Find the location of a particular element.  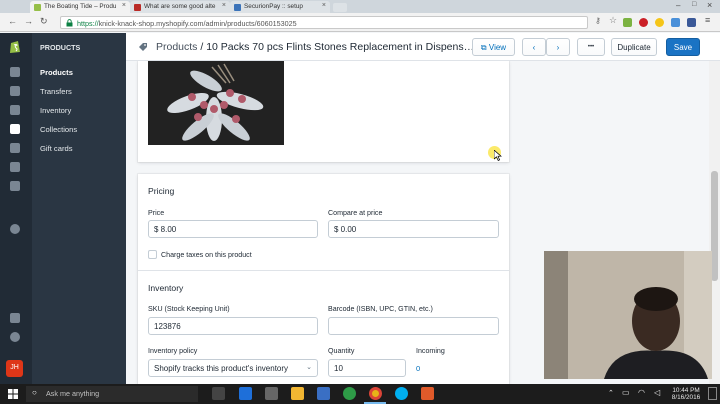

securionpay-favicon-icon is located at coordinates (237, 7).